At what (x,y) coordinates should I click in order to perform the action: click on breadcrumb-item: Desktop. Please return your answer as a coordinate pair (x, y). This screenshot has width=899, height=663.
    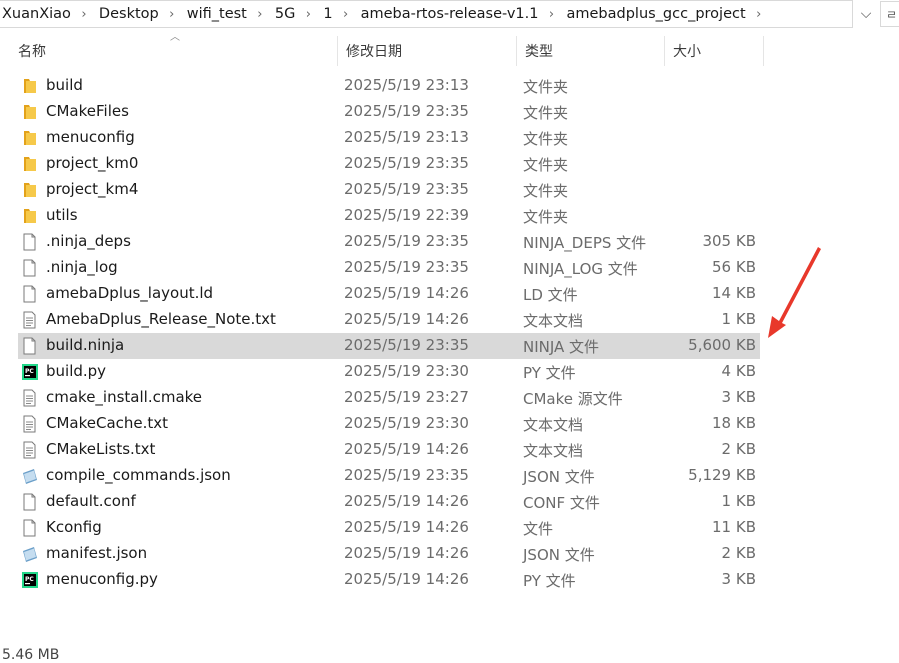
    Looking at the image, I should click on (128, 14).